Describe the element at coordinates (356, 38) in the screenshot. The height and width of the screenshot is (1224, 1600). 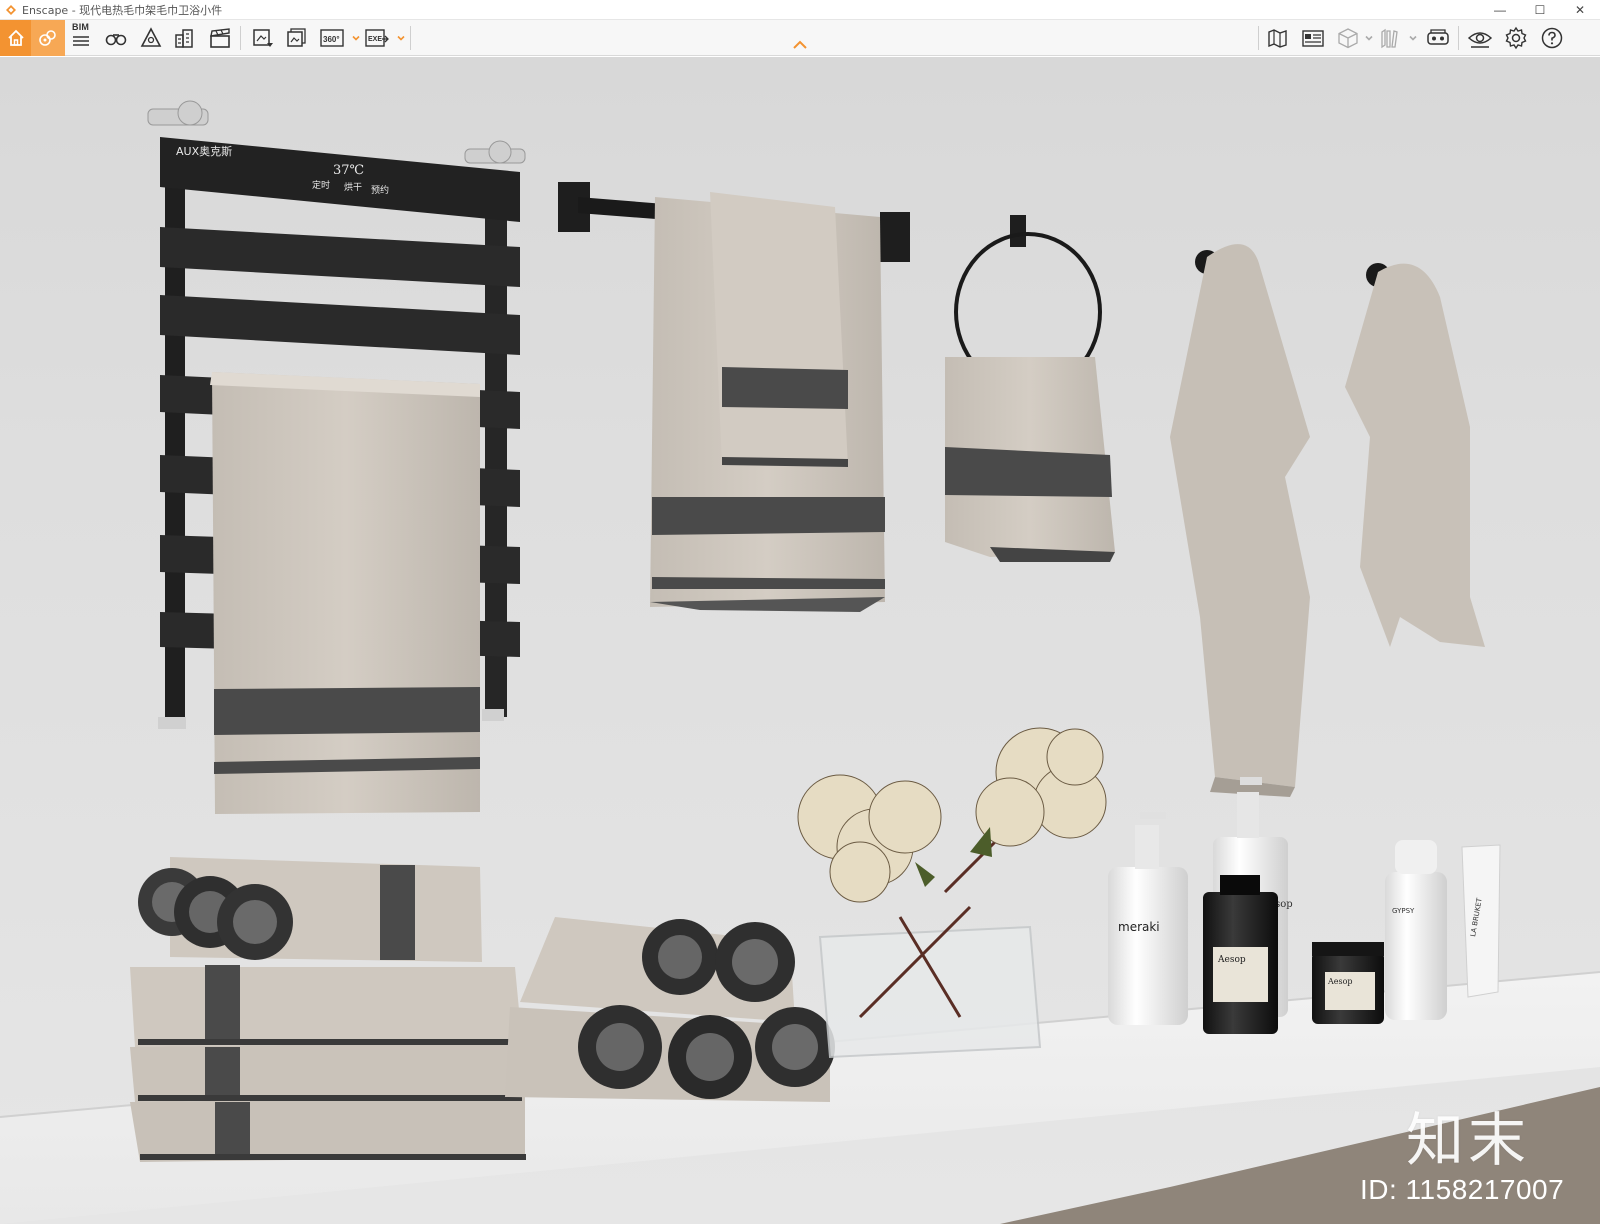
I see `panorama-dropdown-caret-icon` at that location.